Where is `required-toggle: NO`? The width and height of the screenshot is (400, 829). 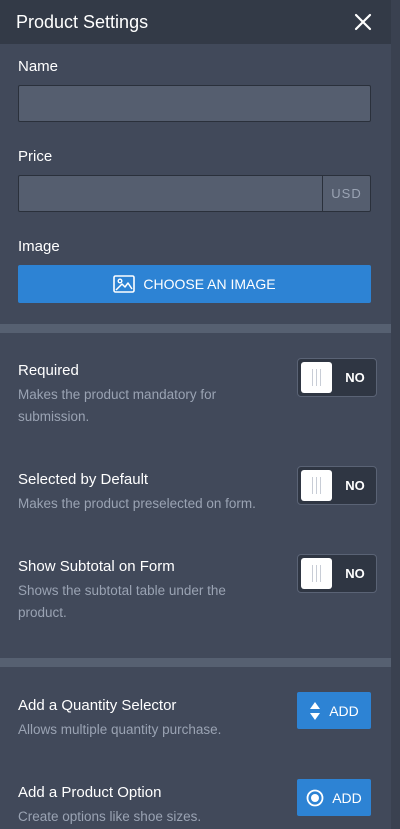 required-toggle: NO is located at coordinates (337, 377).